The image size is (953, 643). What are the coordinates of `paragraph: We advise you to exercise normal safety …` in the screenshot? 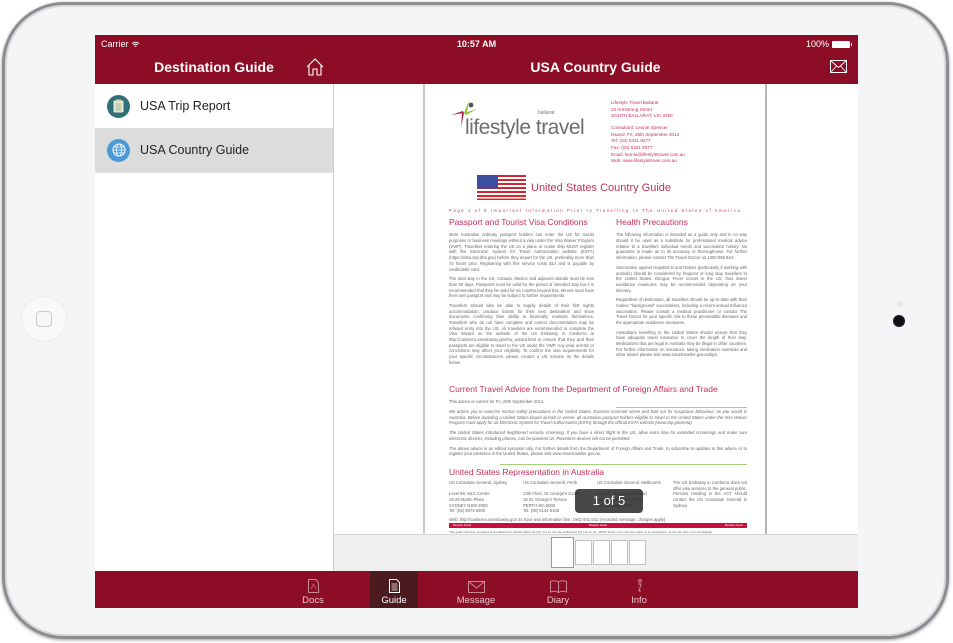 It's located at (598, 417).